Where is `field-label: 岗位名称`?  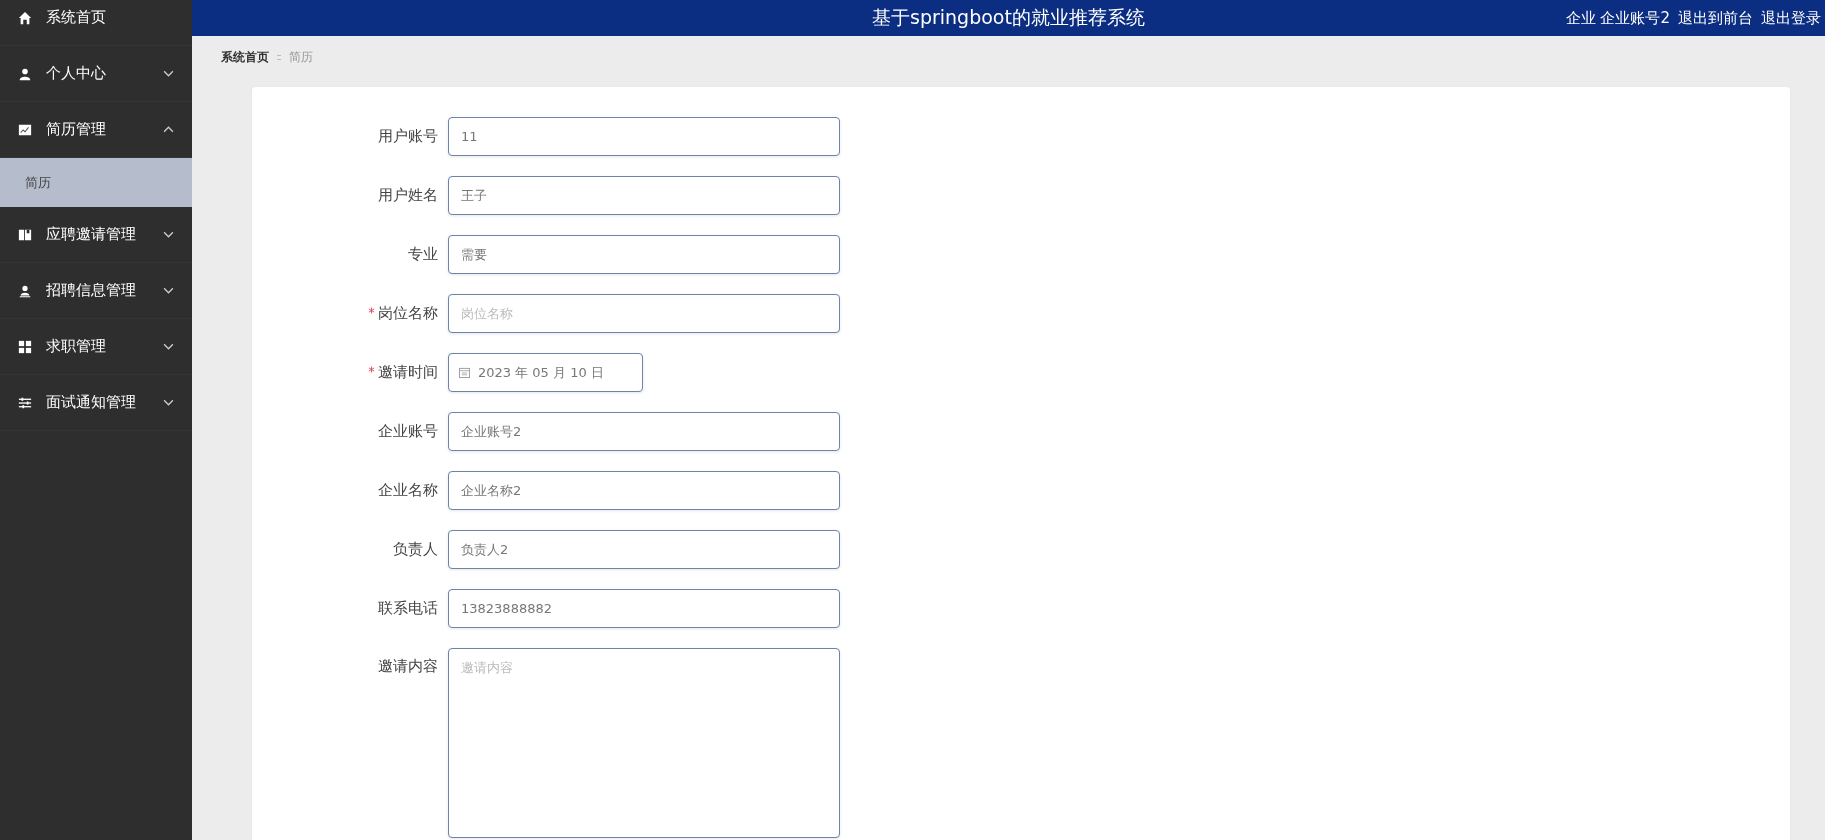 field-label: 岗位名称 is located at coordinates (408, 313).